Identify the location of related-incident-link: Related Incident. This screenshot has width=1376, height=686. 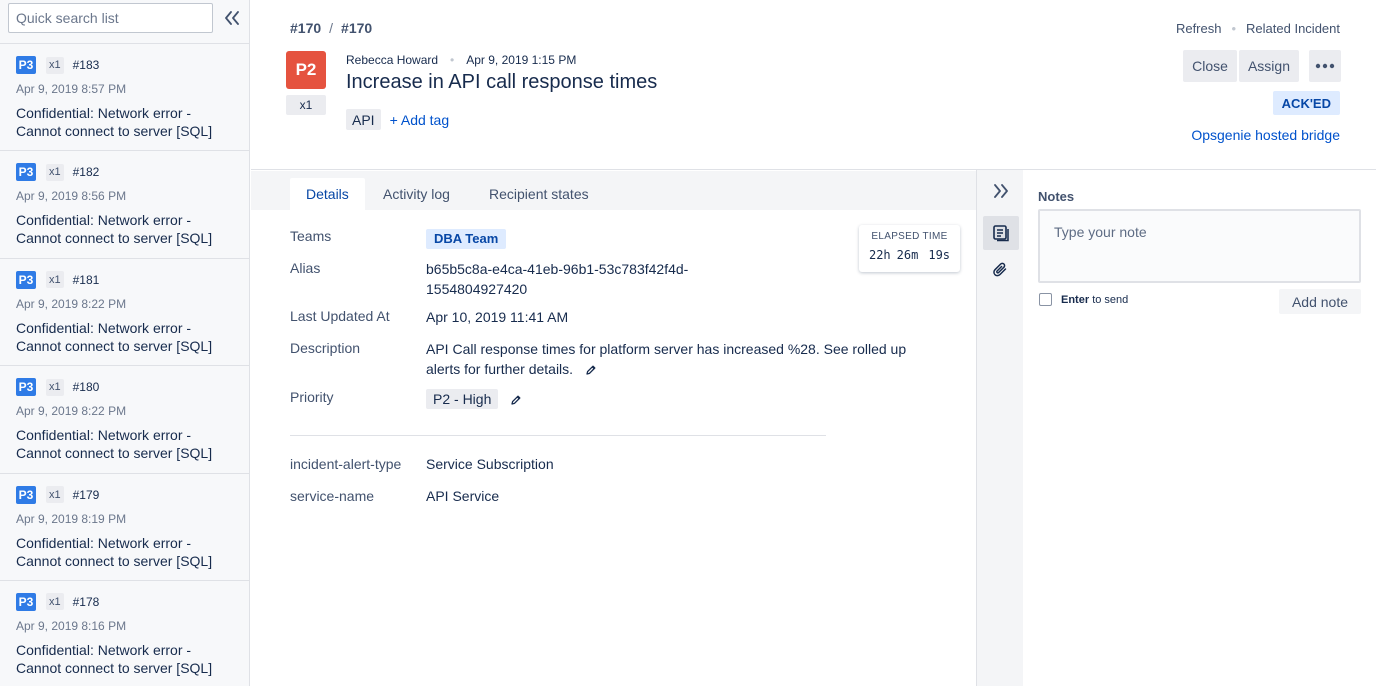
(1293, 28).